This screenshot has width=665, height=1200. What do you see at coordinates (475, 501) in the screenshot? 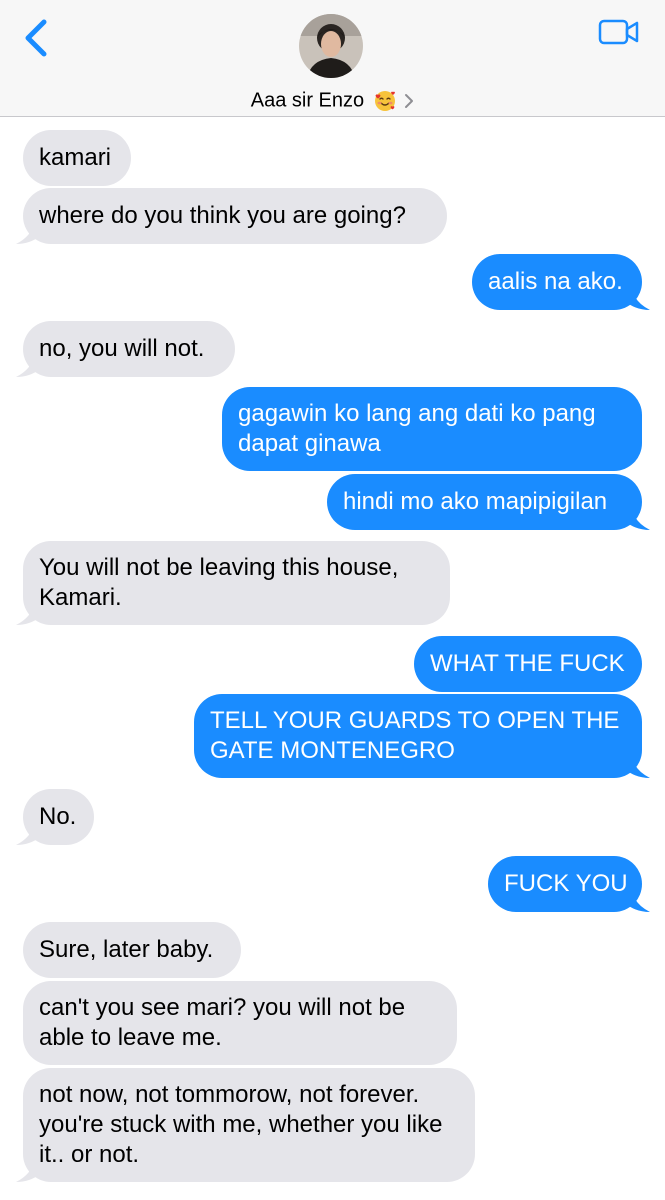
I see `message-text: hindi mo ako mapipigilan` at bounding box center [475, 501].